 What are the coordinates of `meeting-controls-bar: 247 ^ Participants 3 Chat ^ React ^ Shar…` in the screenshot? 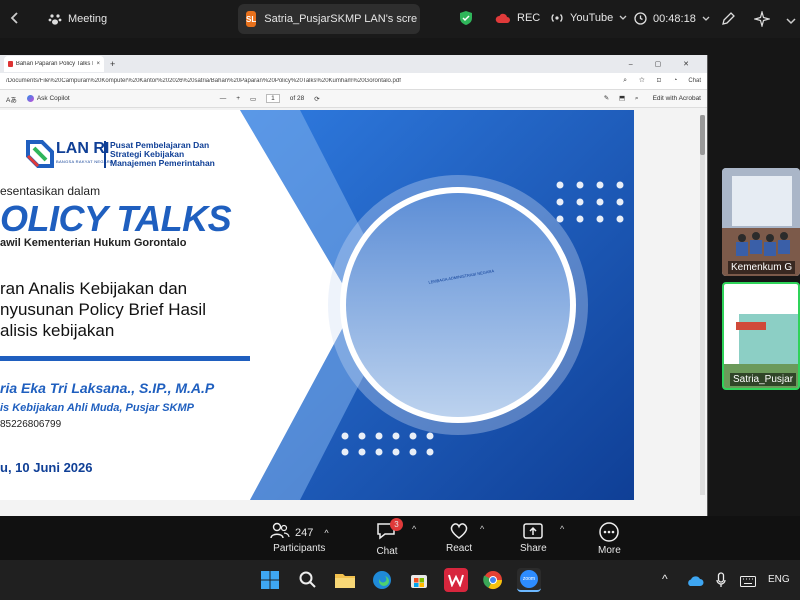 It's located at (400, 538).